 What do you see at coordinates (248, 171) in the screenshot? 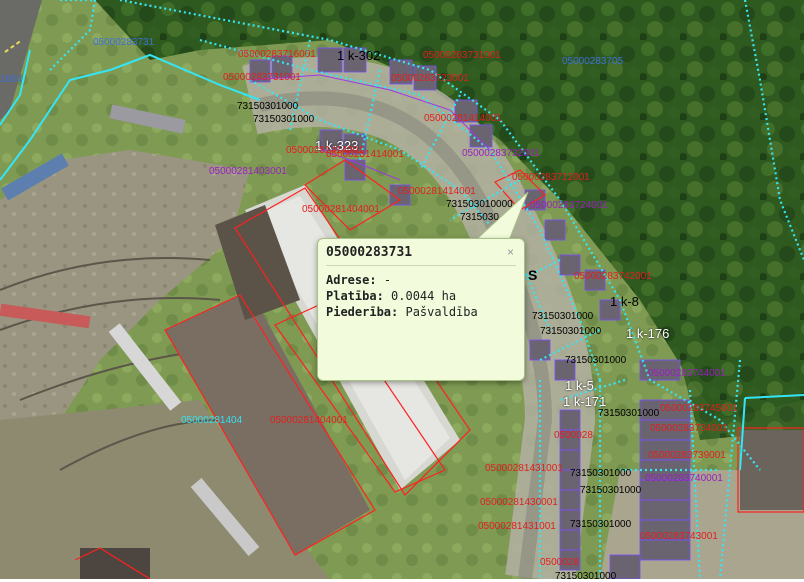
I see `parcel-label: 05000281403001` at bounding box center [248, 171].